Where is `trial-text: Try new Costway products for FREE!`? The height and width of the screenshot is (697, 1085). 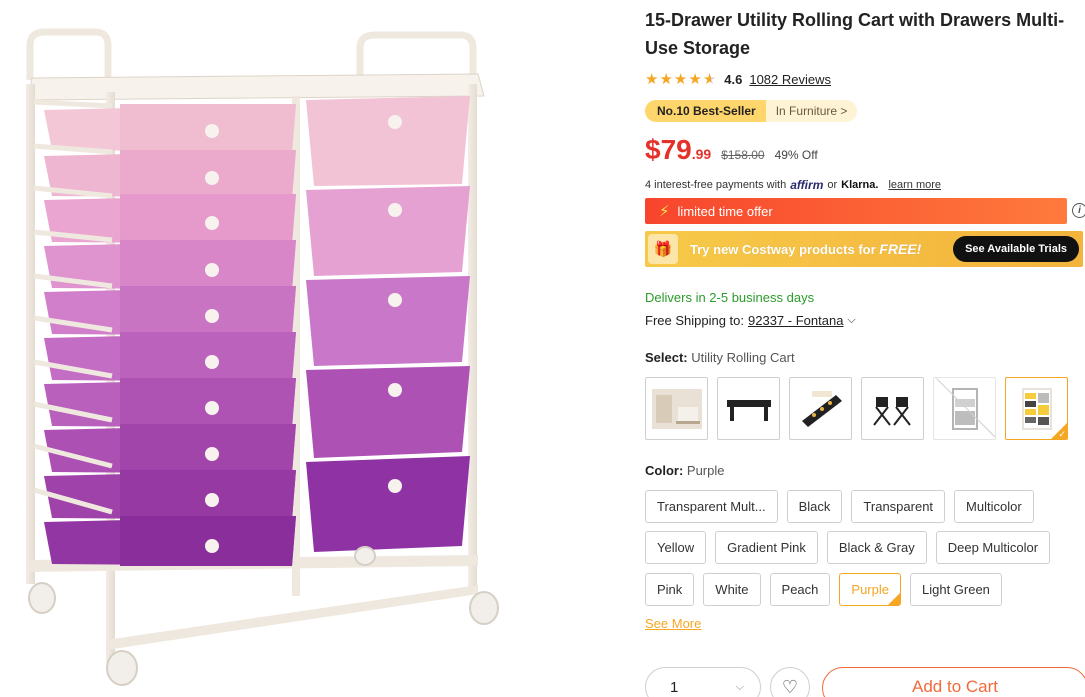 trial-text: Try new Costway products for FREE! is located at coordinates (805, 249).